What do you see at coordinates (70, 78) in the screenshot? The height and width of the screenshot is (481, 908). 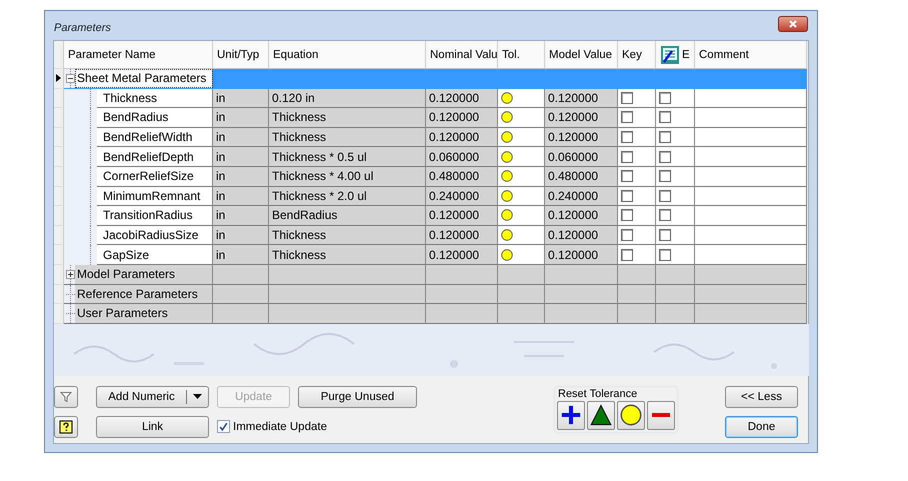 I see `collapse-icon` at bounding box center [70, 78].